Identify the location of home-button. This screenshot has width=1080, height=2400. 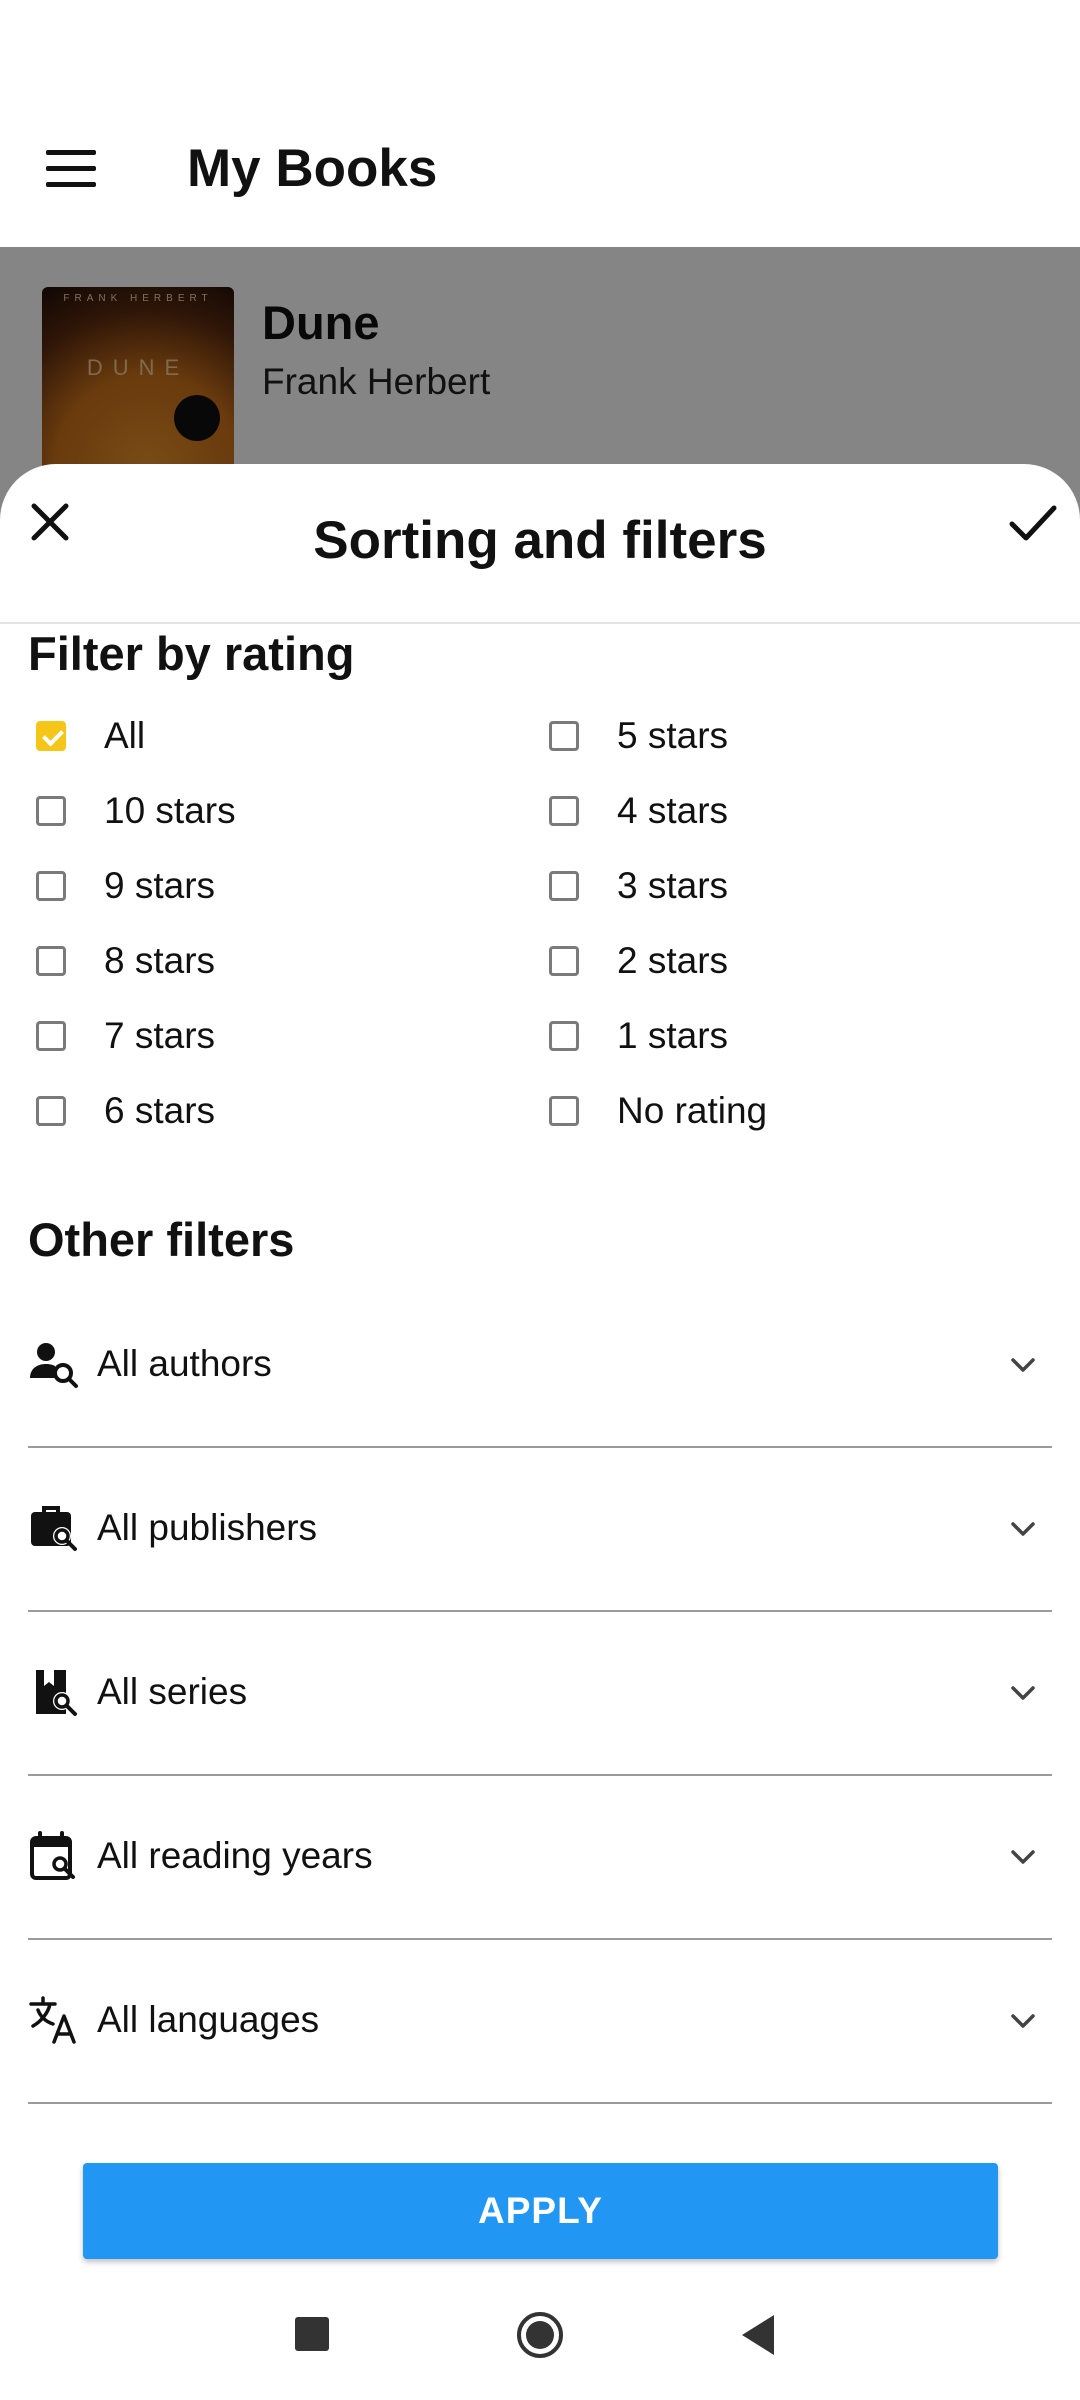
(540, 2335).